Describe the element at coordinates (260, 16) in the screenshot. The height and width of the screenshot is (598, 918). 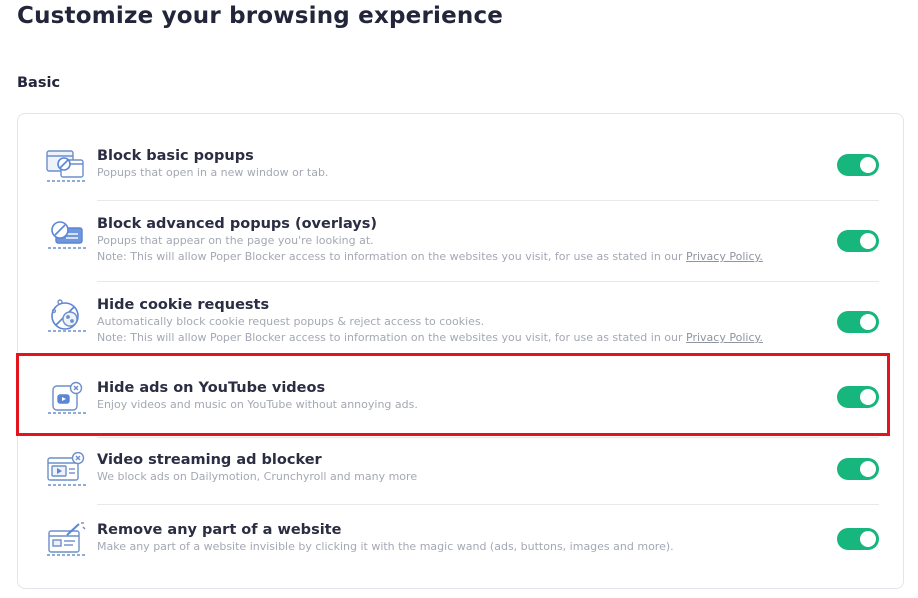
I see `page-title: Customize your browsing experience` at that location.